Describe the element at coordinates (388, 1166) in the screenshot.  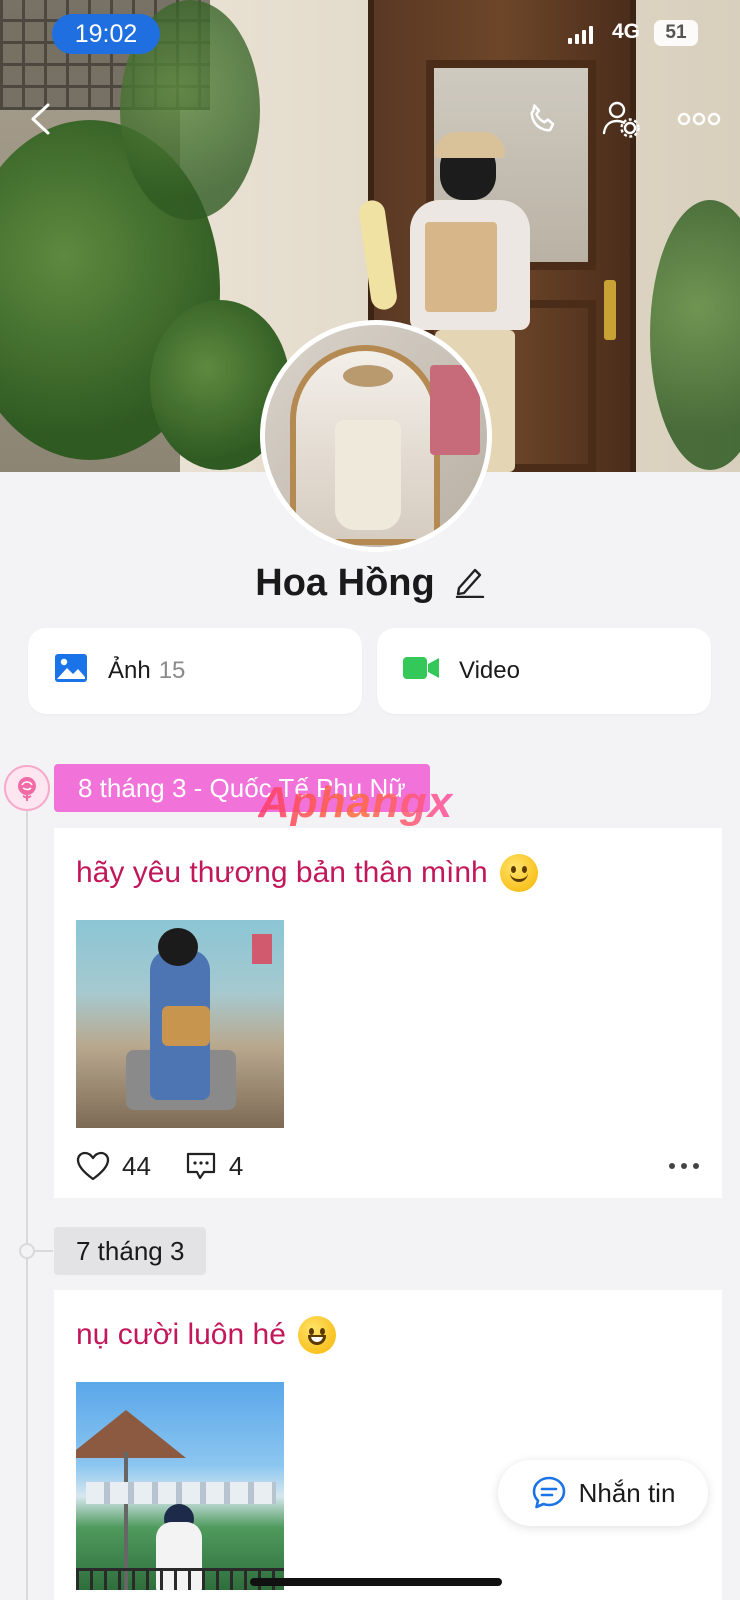
I see `post-footer: 44 4` at that location.